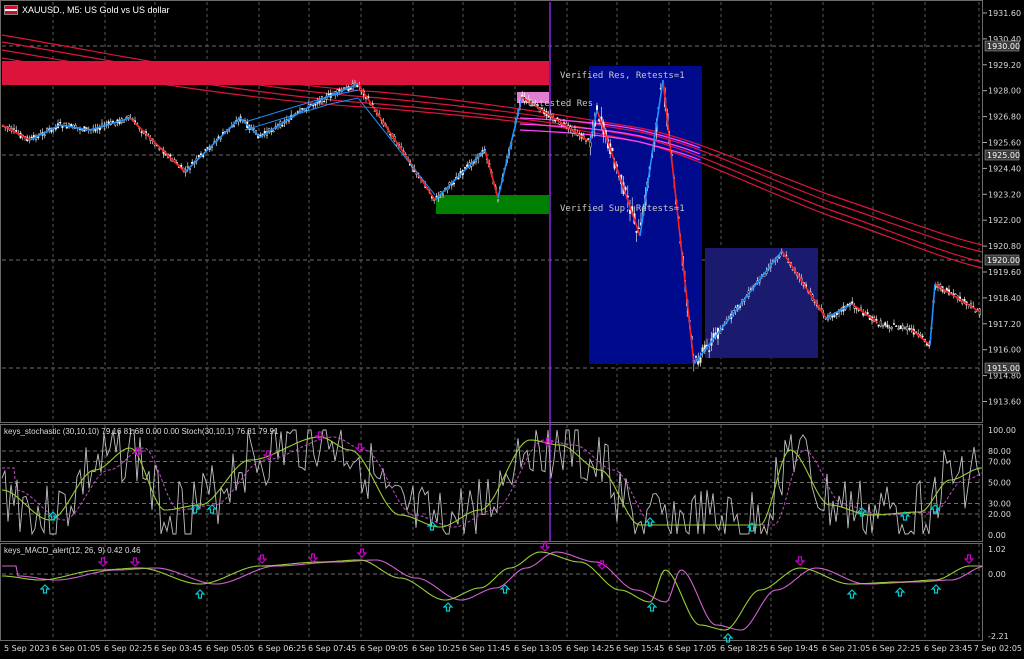 The height and width of the screenshot is (659, 1024). I want to click on macd-panel-border, so click(491, 592).